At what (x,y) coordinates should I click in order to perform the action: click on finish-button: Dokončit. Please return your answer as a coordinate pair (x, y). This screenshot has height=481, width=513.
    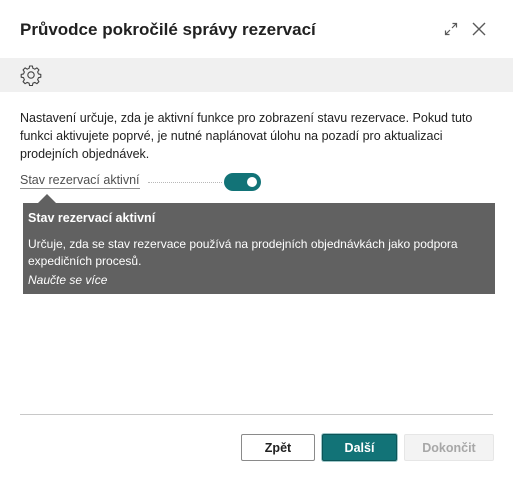
    Looking at the image, I should click on (449, 447).